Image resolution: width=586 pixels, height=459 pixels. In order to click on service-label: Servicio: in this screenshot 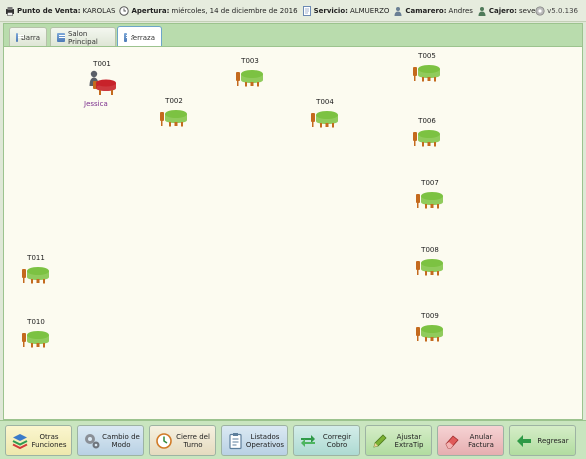, I will do `click(330, 10)`.